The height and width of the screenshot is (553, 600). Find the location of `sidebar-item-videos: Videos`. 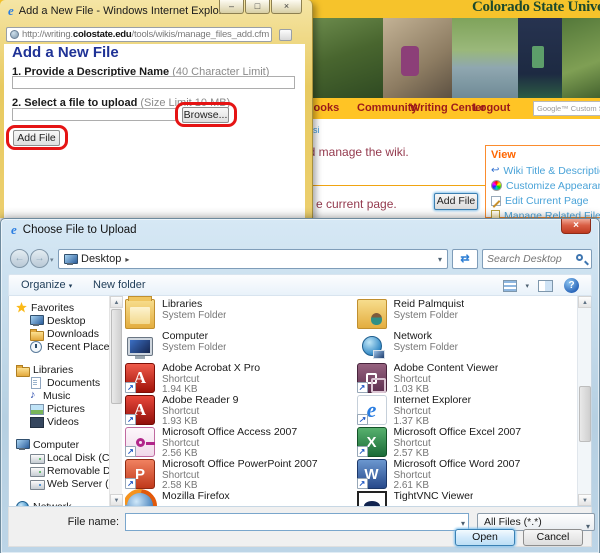

sidebar-item-videos: Videos is located at coordinates (59, 421).